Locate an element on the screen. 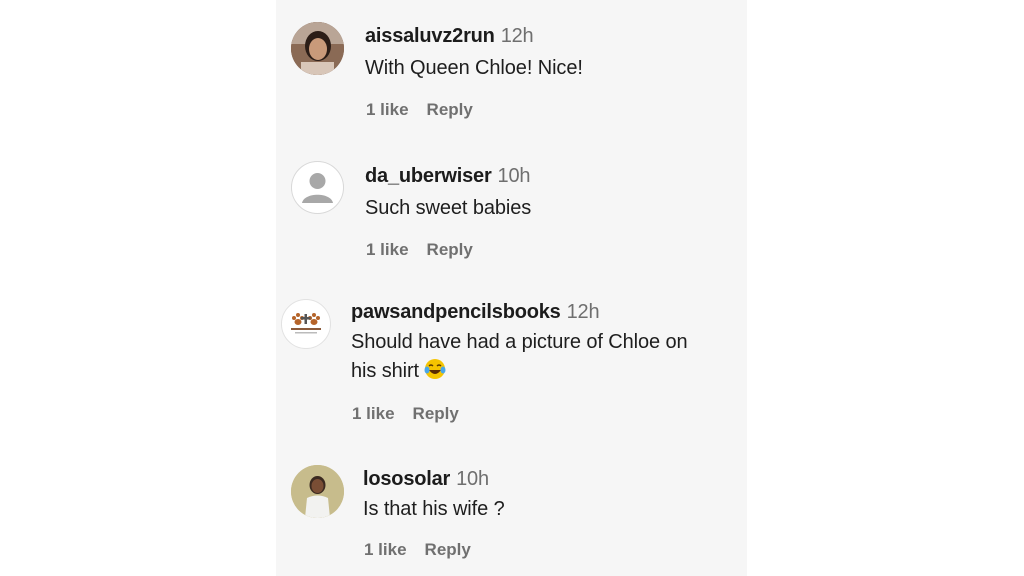  comment-username: aissaluvz2run 12h is located at coordinates (449, 36).